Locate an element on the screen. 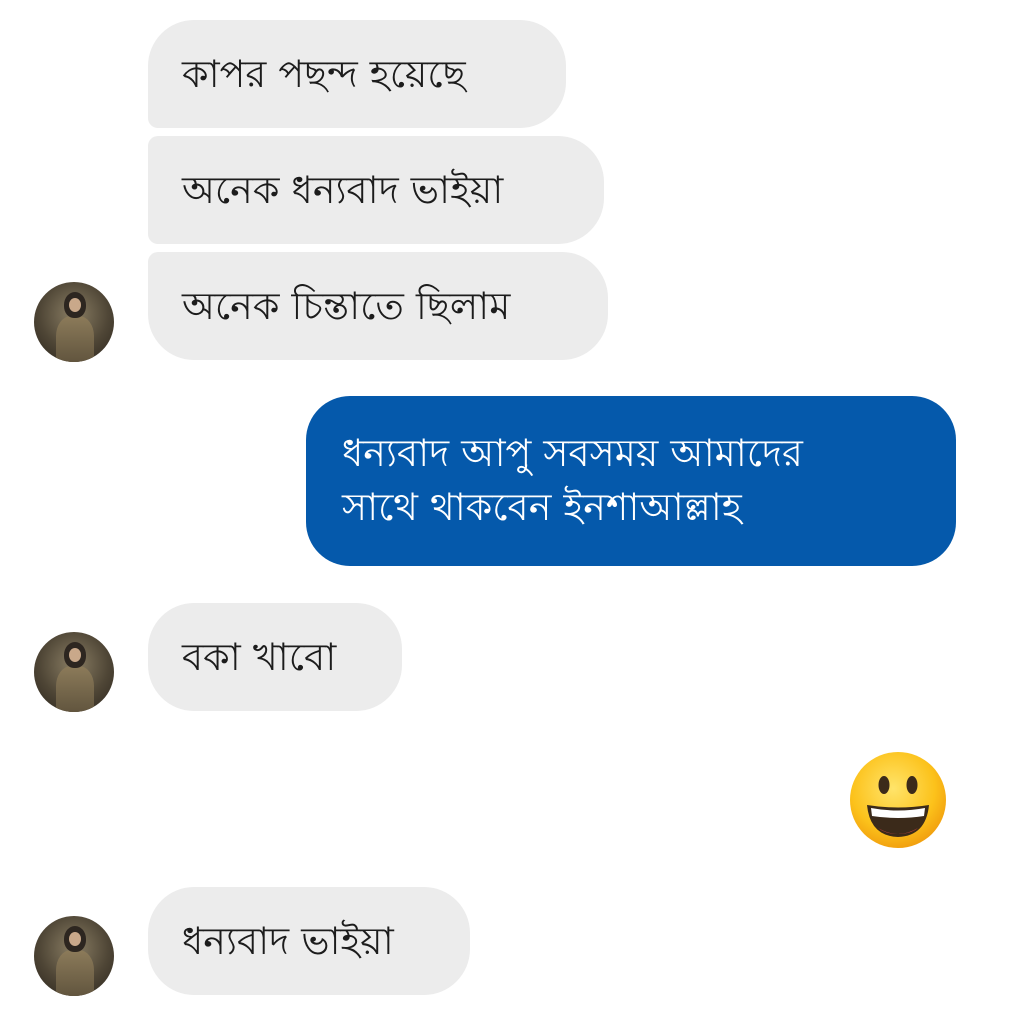 This screenshot has width=1024, height=1024. incoming-message-bubble: অনেক চিন্তাতে ছিলাম is located at coordinates (378, 306).